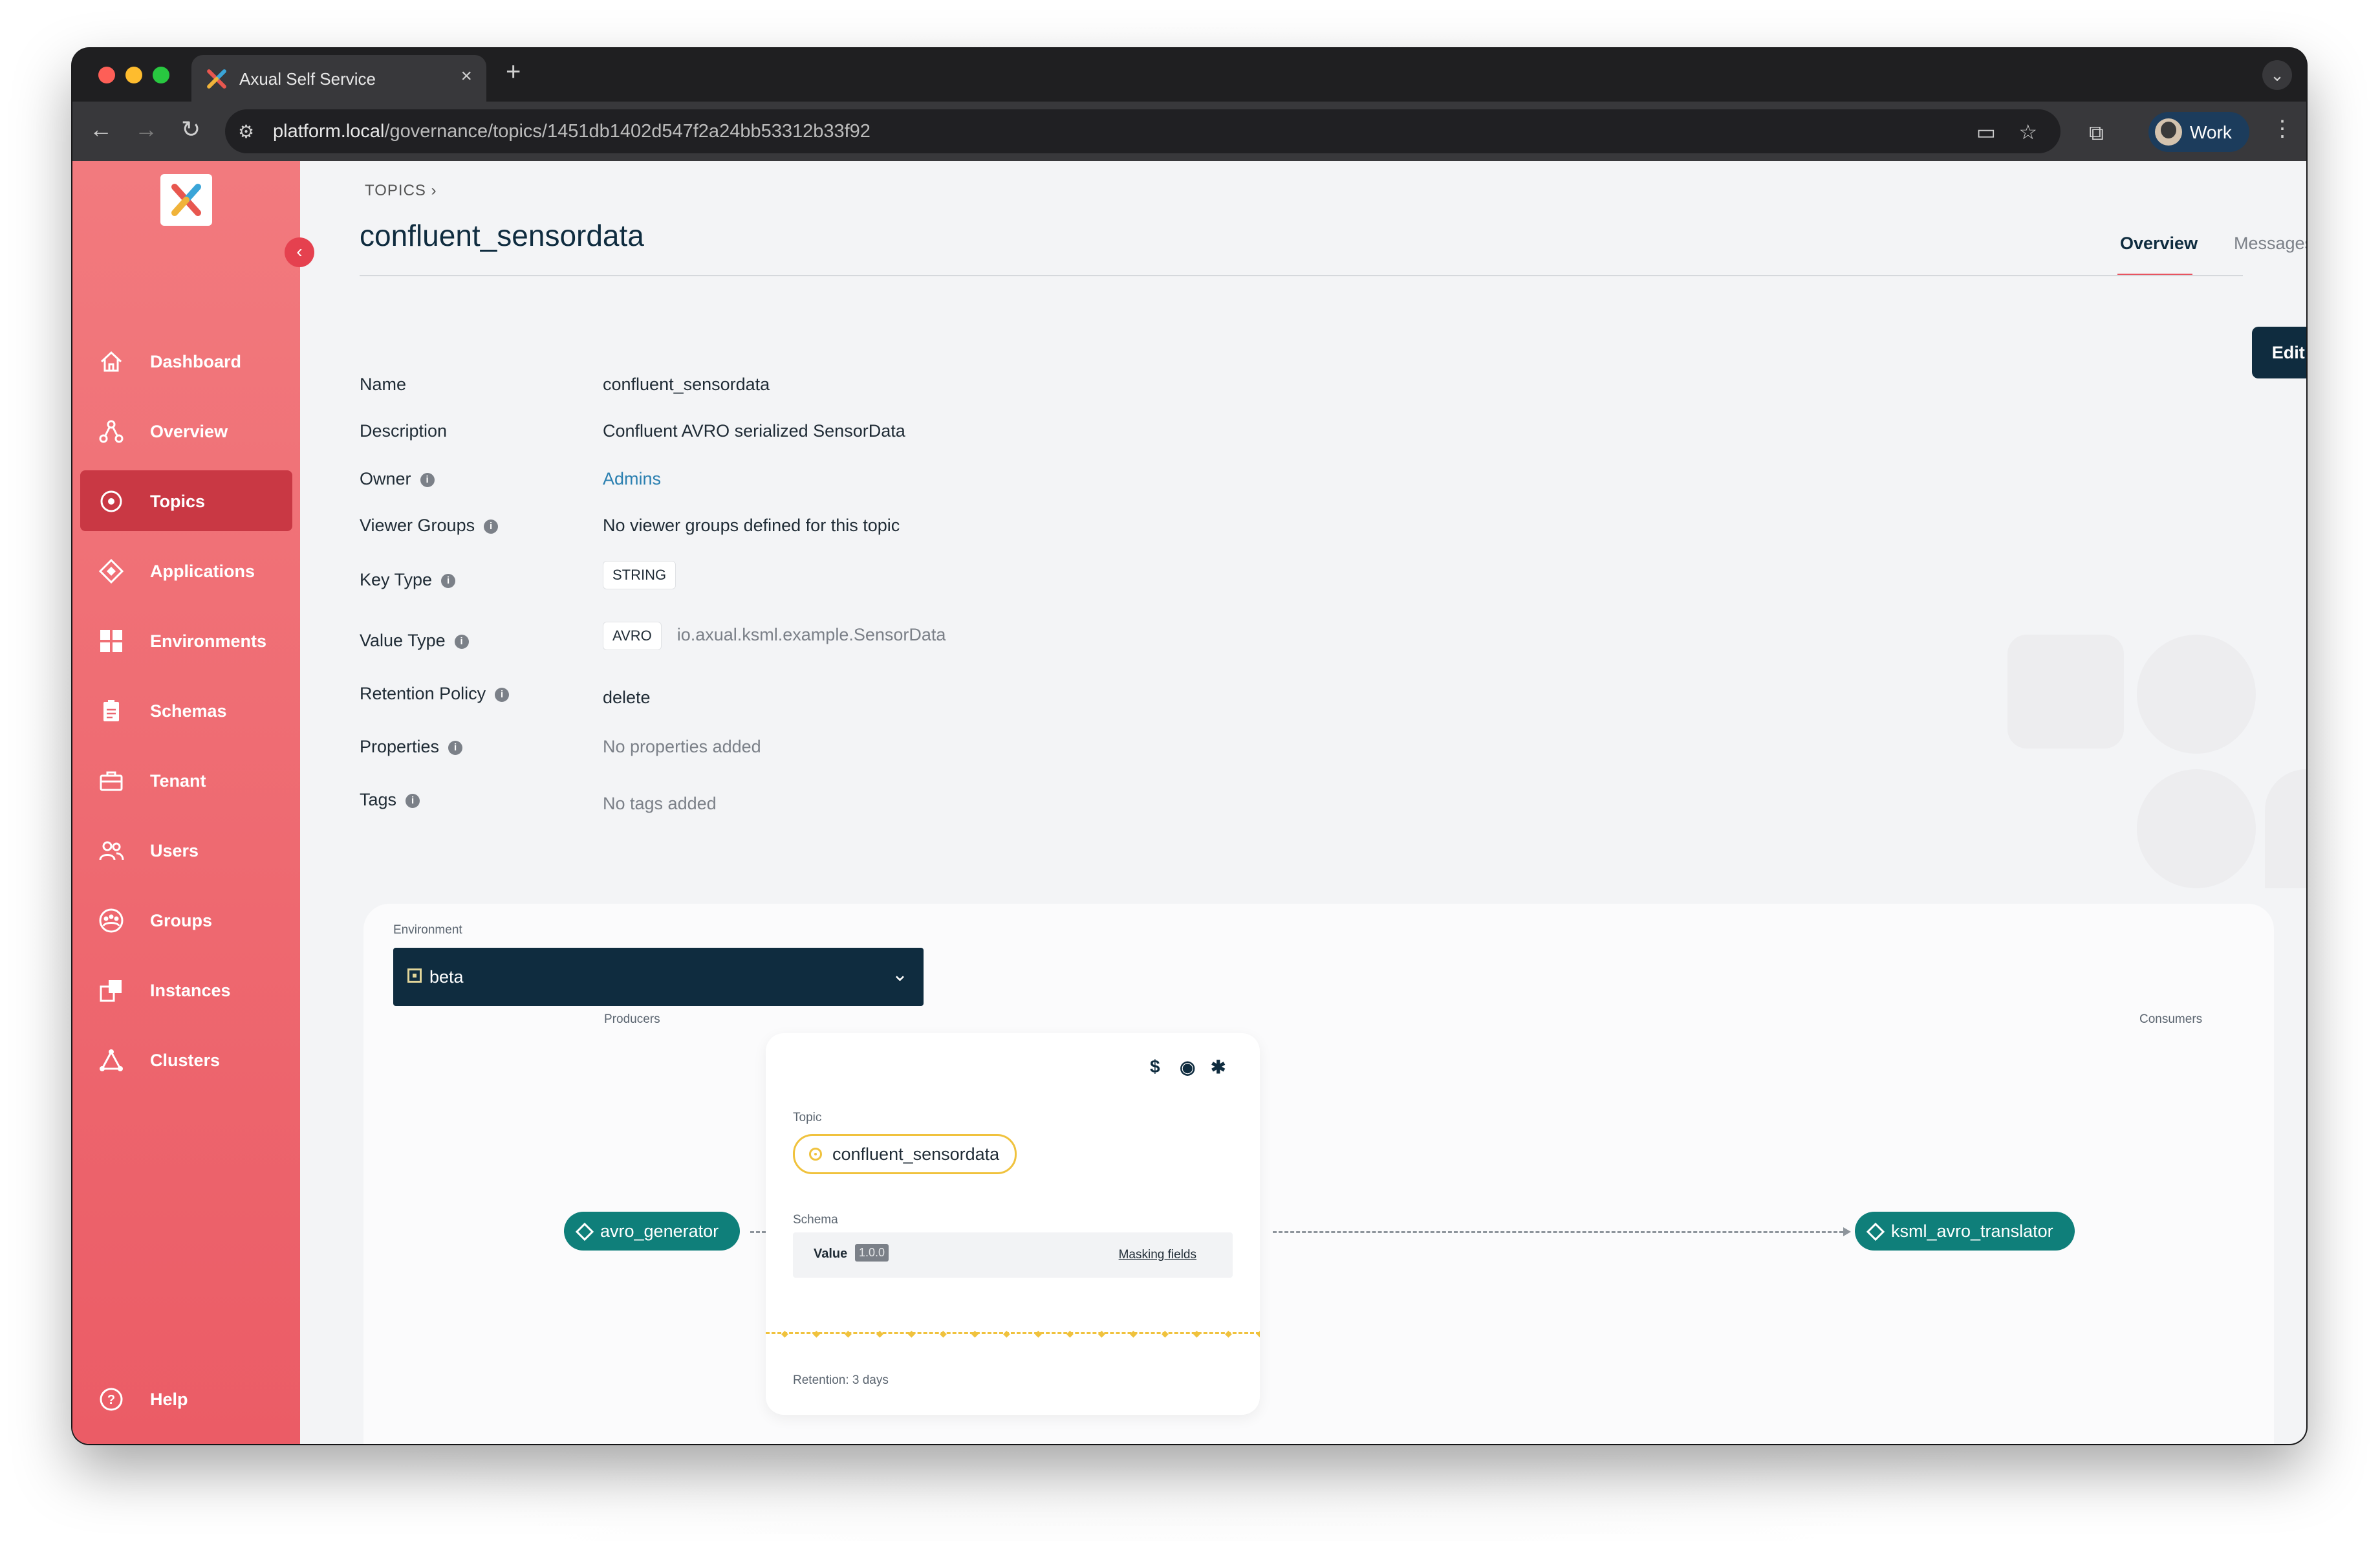  What do you see at coordinates (905, 1154) in the screenshot?
I see `topic-name-pill: confluent_sensordata` at bounding box center [905, 1154].